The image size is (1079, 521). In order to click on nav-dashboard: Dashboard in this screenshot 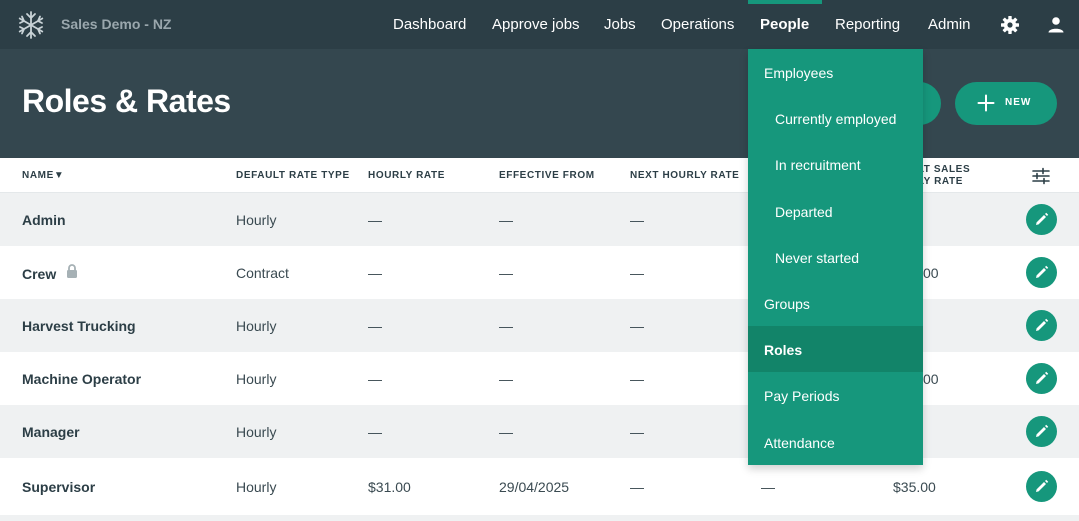, I will do `click(429, 24)`.